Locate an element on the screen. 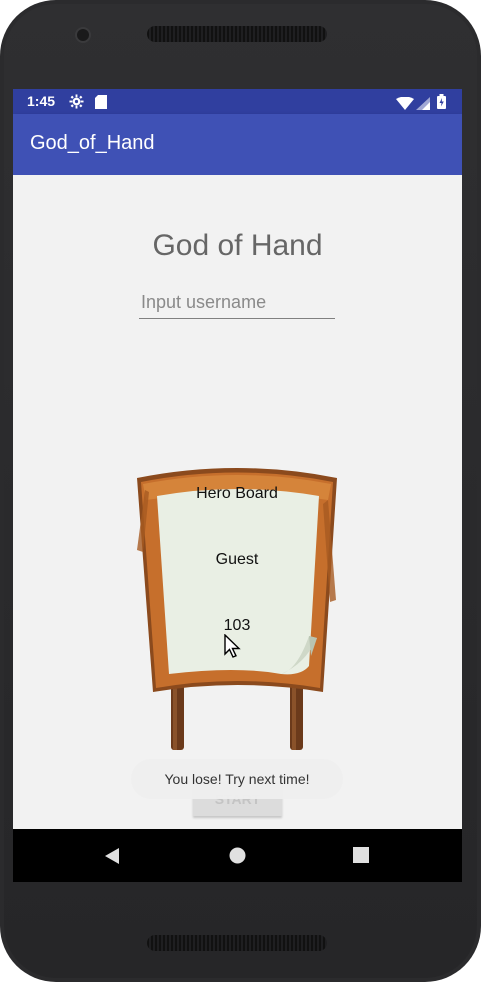 This screenshot has height=982, width=481. status-time: 1:45 is located at coordinates (41, 101).